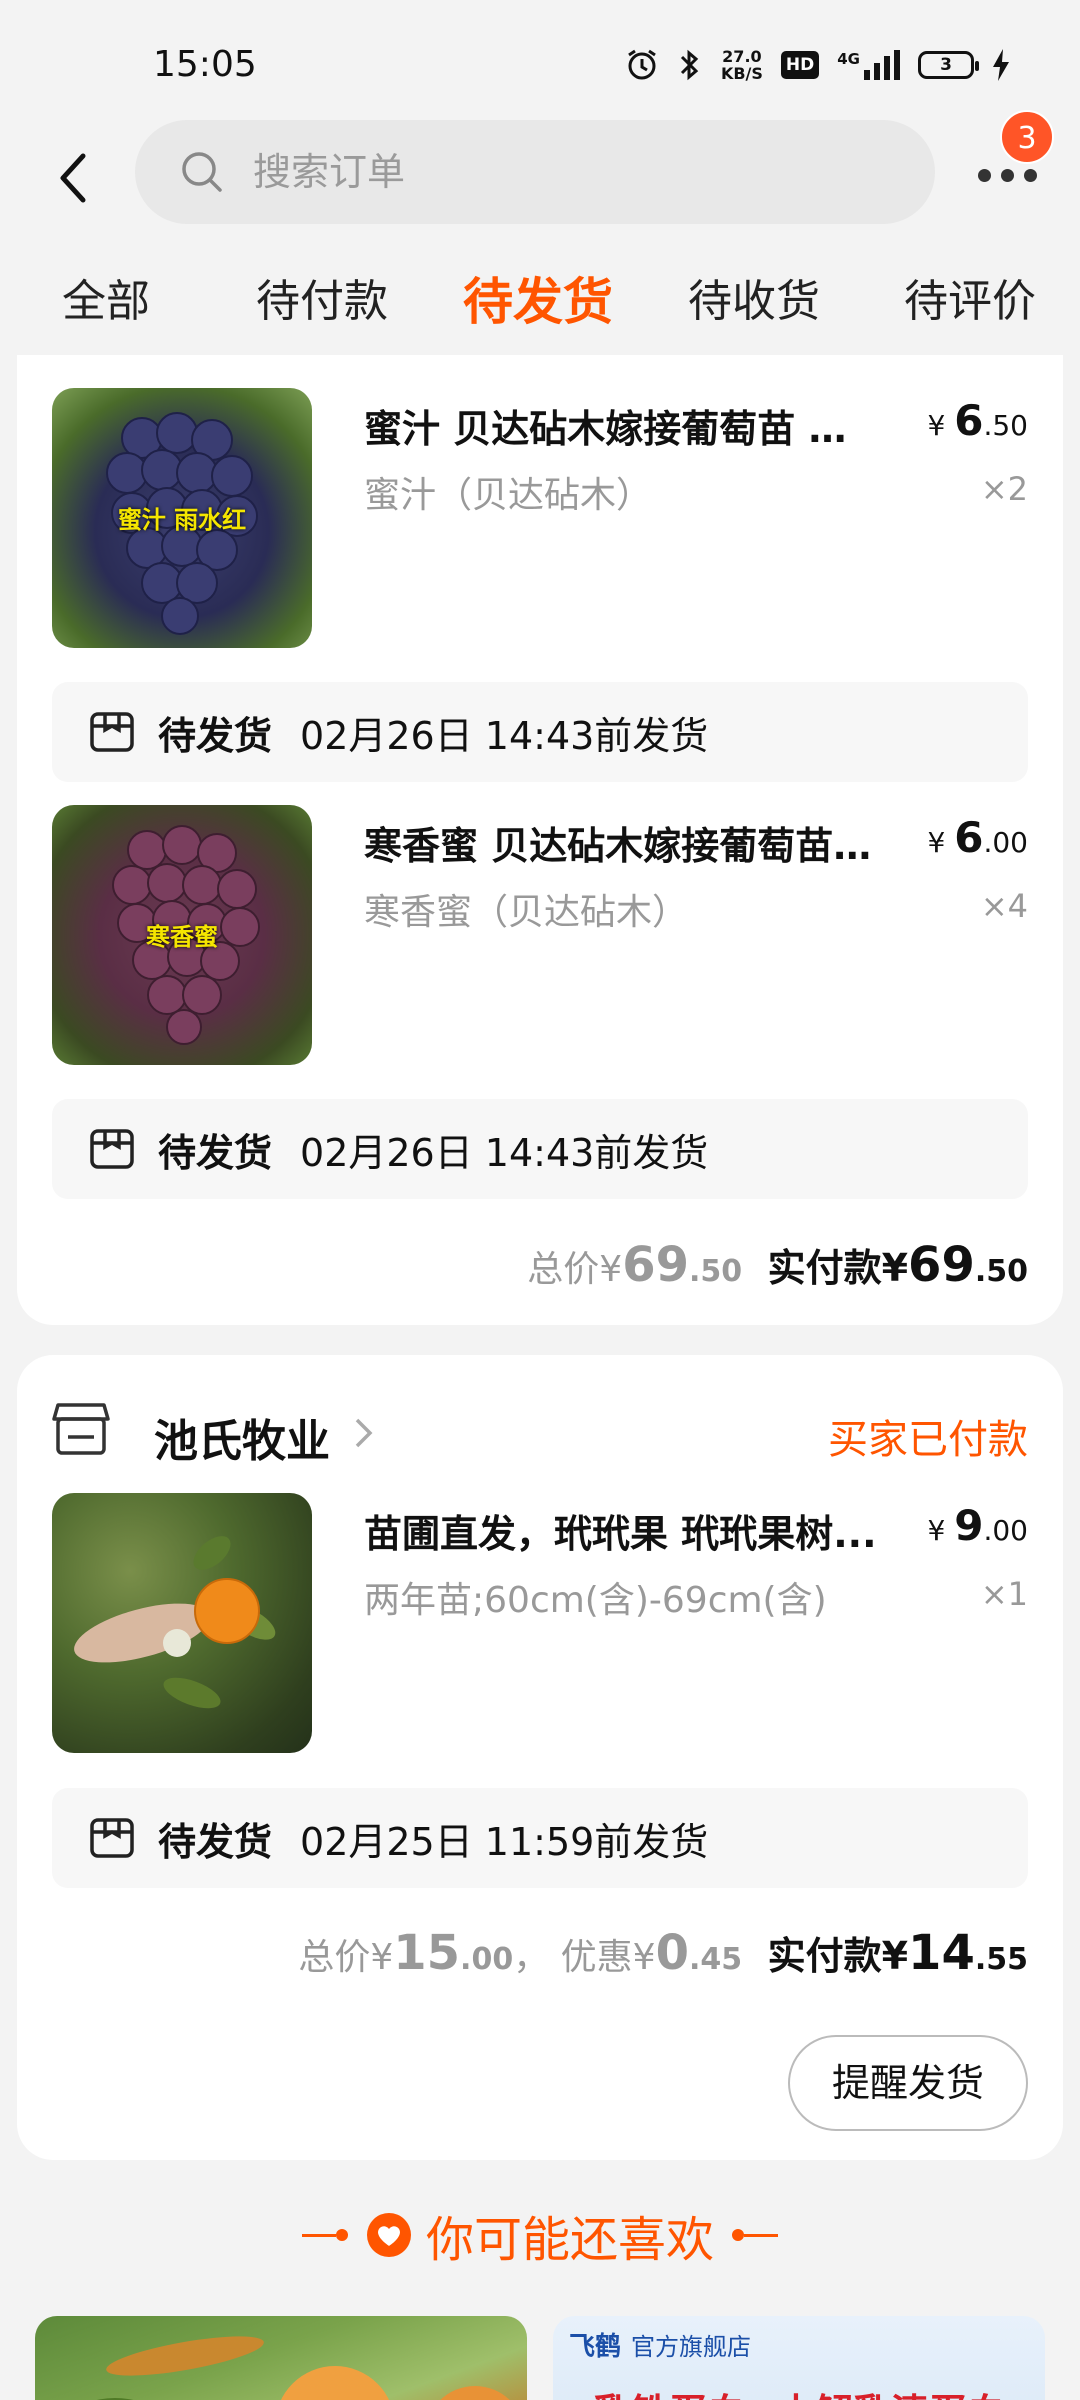 The image size is (1080, 2400). What do you see at coordinates (324, 2235) in the screenshot?
I see `decor-line-left` at bounding box center [324, 2235].